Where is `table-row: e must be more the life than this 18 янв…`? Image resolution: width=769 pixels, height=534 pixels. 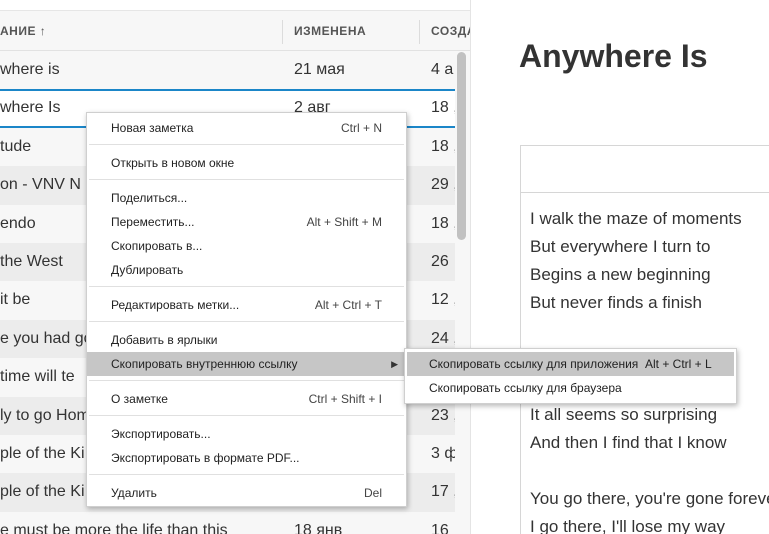 table-row: e must be more the life than this 18 янв… is located at coordinates (227, 523).